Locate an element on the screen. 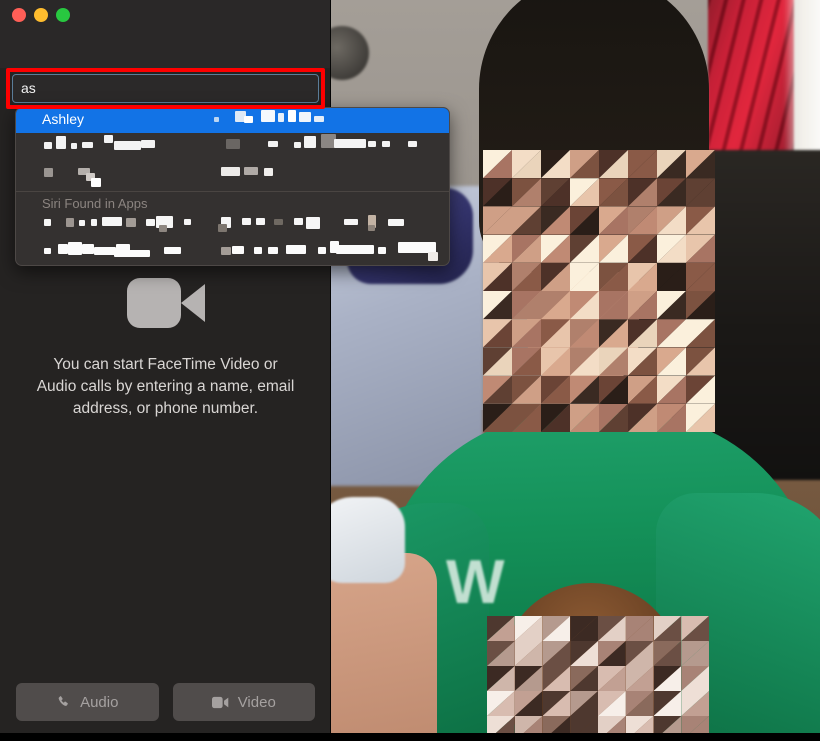 This screenshot has height=741, width=820. search-input: as is located at coordinates (165, 88).